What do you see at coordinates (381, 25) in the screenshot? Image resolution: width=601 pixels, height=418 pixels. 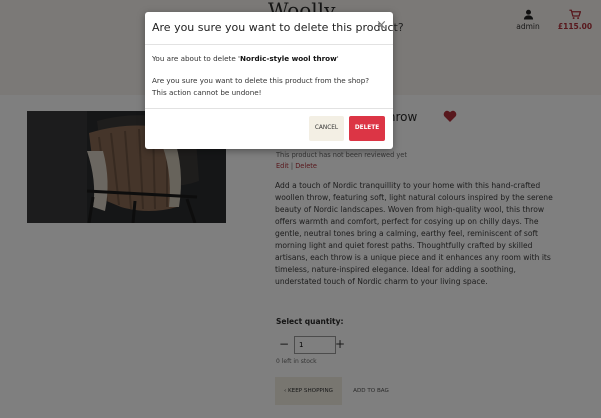 I see `close-icon: ×` at bounding box center [381, 25].